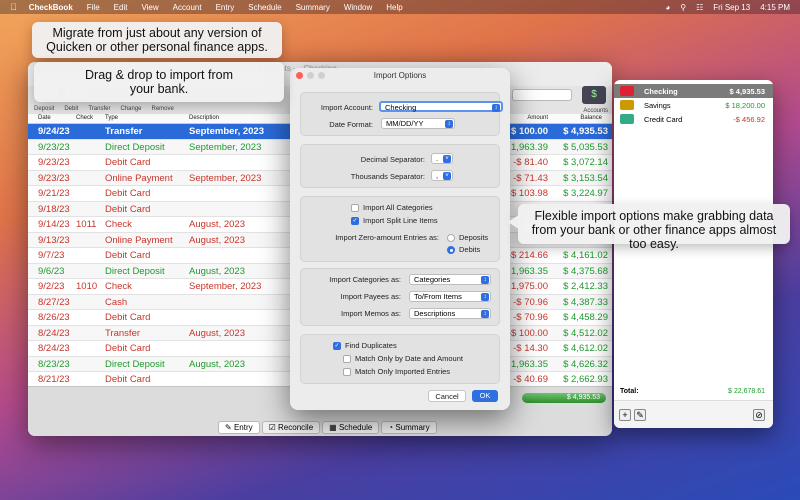 Image resolution: width=800 pixels, height=500 pixels. Describe the element at coordinates (71, 109) in the screenshot. I see `debit-label: Debit` at that location.